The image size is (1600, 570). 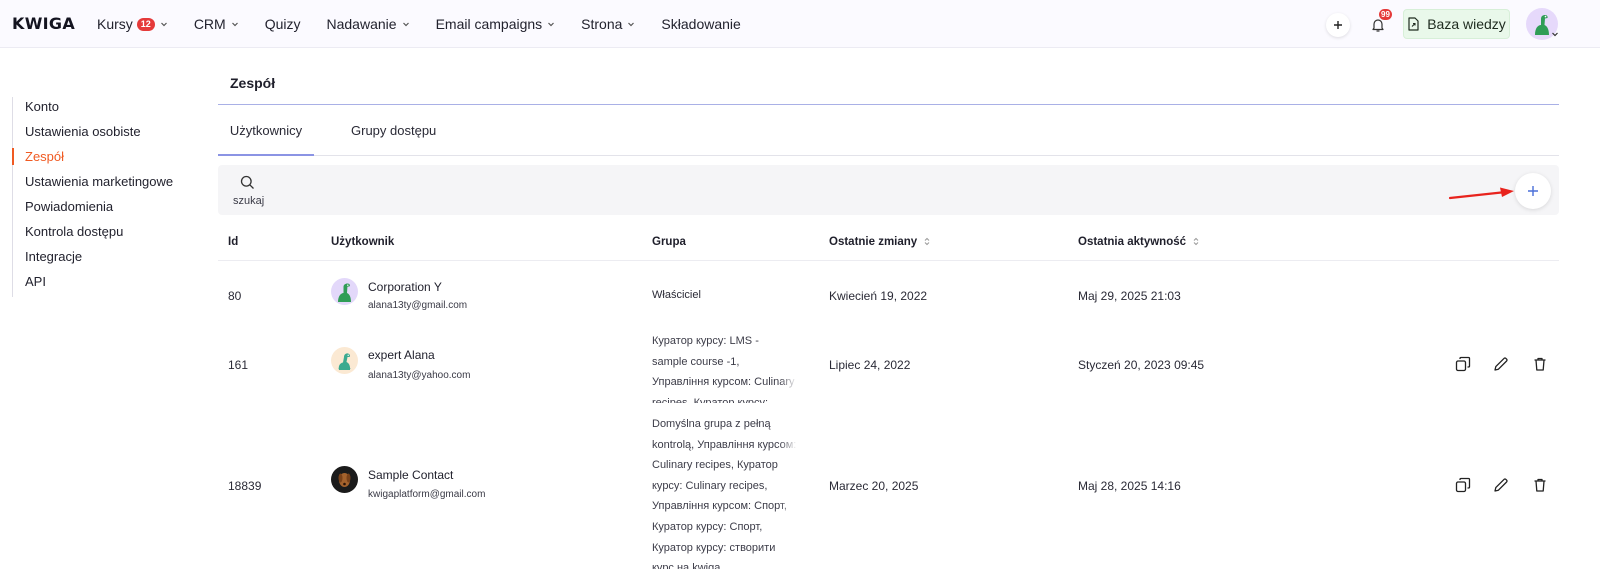 What do you see at coordinates (405, 287) in the screenshot?
I see `user-name: Corporation Y` at bounding box center [405, 287].